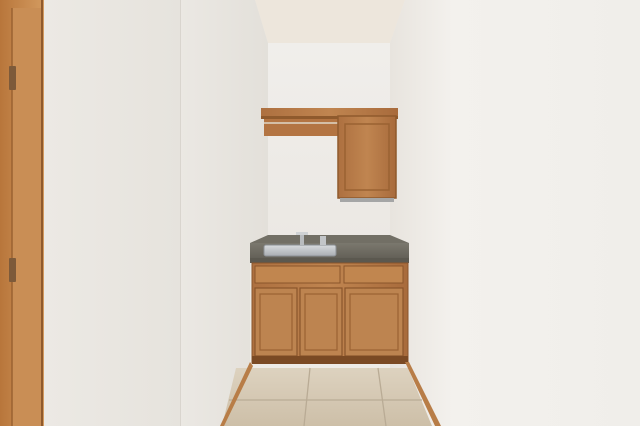 The width and height of the screenshot is (640, 426). What do you see at coordinates (12, 270) in the screenshot?
I see `door-hinge-icon-bottom` at bounding box center [12, 270].